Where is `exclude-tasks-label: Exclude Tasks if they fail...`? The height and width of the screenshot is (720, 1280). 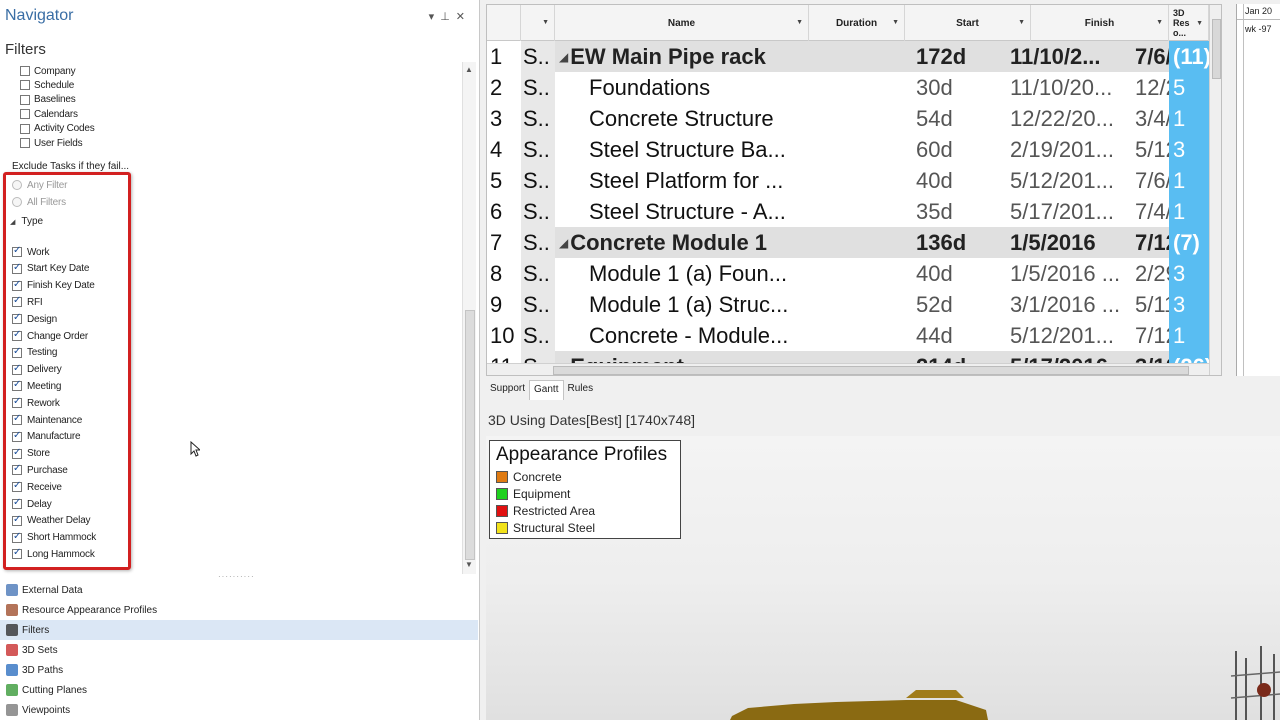
exclude-tasks-label: Exclude Tasks if they fail... is located at coordinates (71, 166).